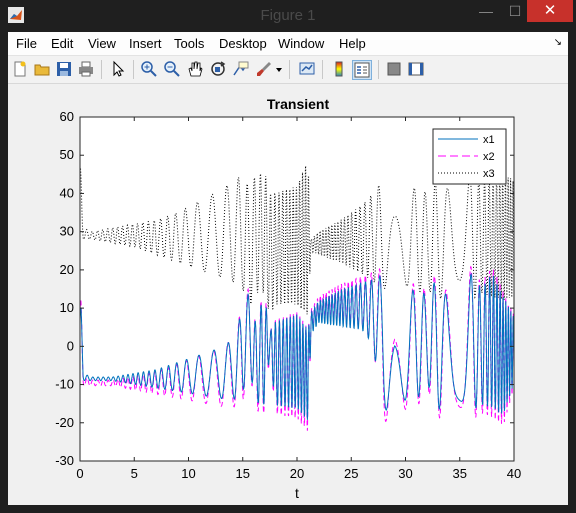 The height and width of the screenshot is (513, 576). What do you see at coordinates (188, 473) in the screenshot?
I see `x-tick-label: 10` at bounding box center [188, 473].